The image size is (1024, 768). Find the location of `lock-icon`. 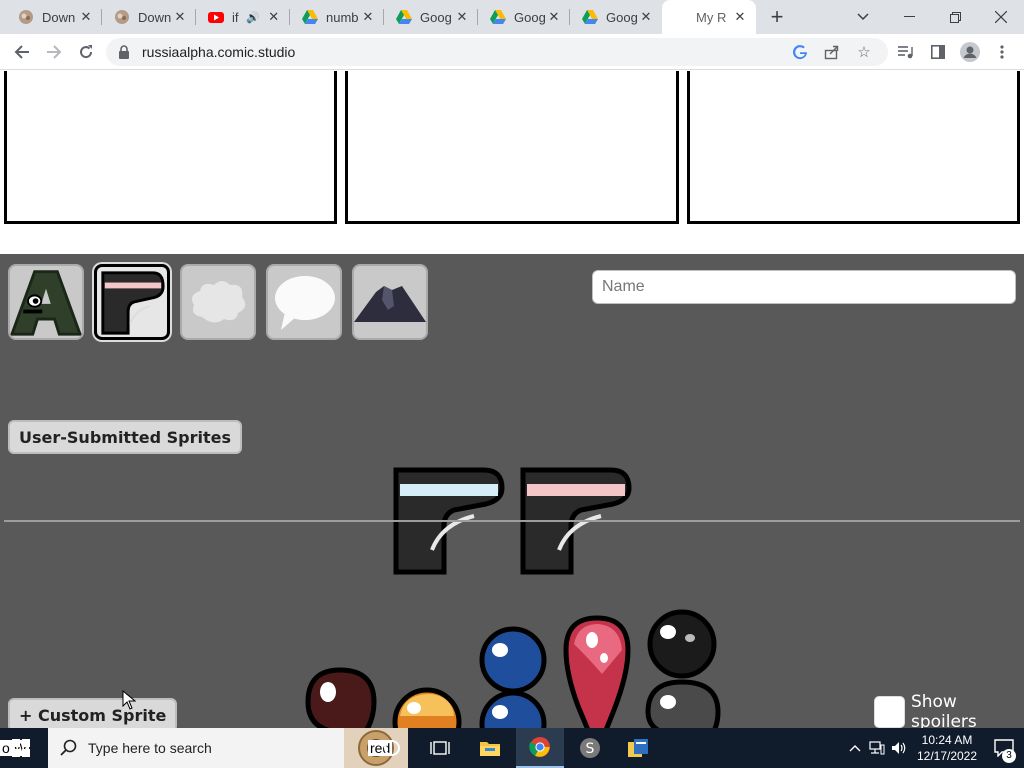

lock-icon is located at coordinates (124, 54).